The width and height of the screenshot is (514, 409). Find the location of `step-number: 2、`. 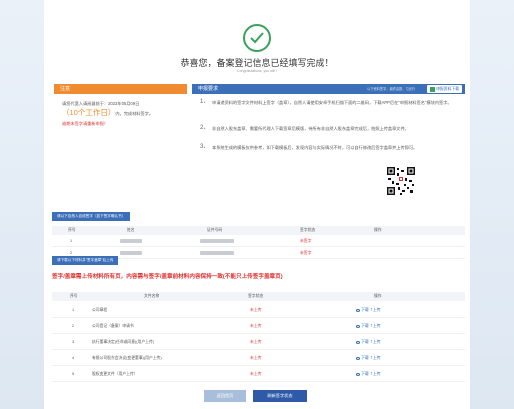

step-number: 2、 is located at coordinates (205, 128).